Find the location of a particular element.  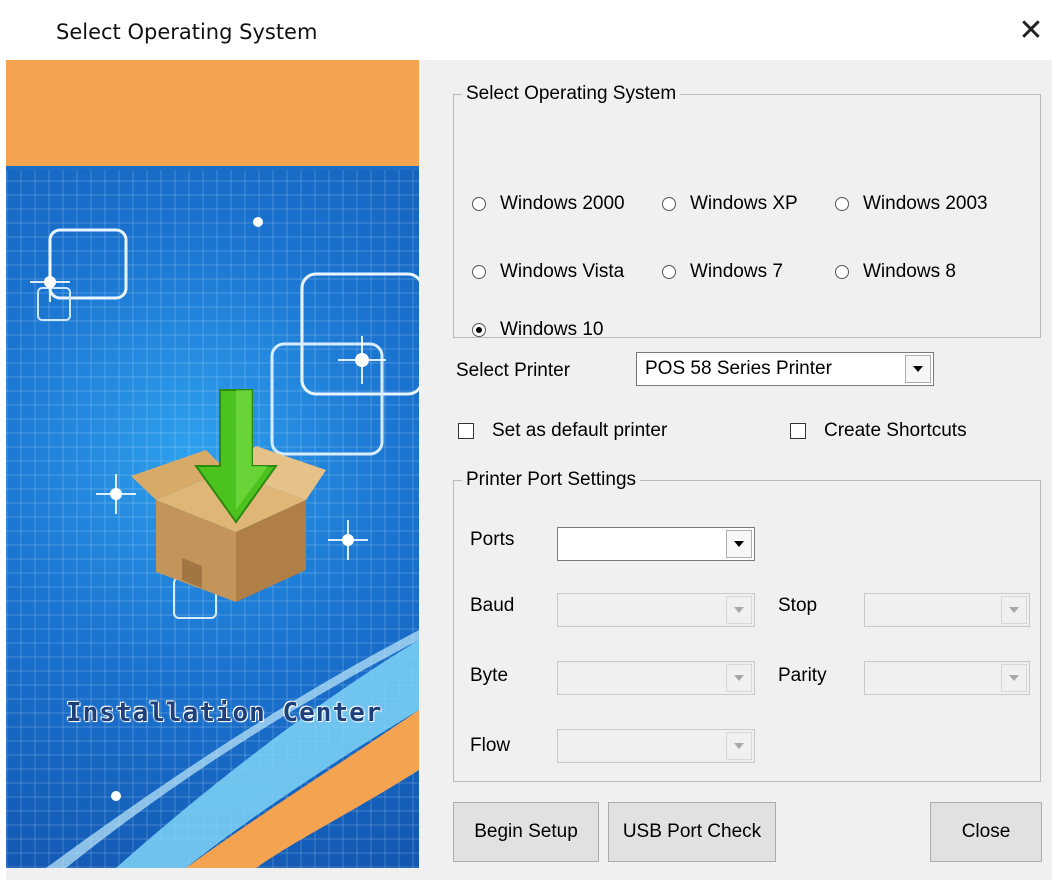

printer-select: POS 58 Series Printer is located at coordinates (785, 369).